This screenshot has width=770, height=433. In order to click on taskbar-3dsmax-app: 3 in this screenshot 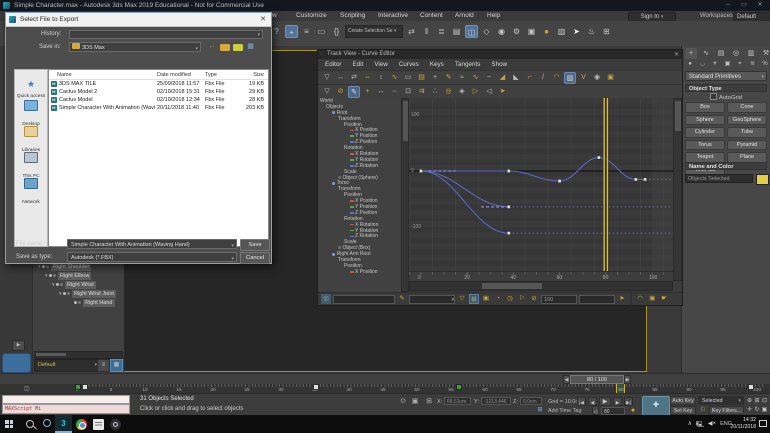, I will do `click(63, 424)`.